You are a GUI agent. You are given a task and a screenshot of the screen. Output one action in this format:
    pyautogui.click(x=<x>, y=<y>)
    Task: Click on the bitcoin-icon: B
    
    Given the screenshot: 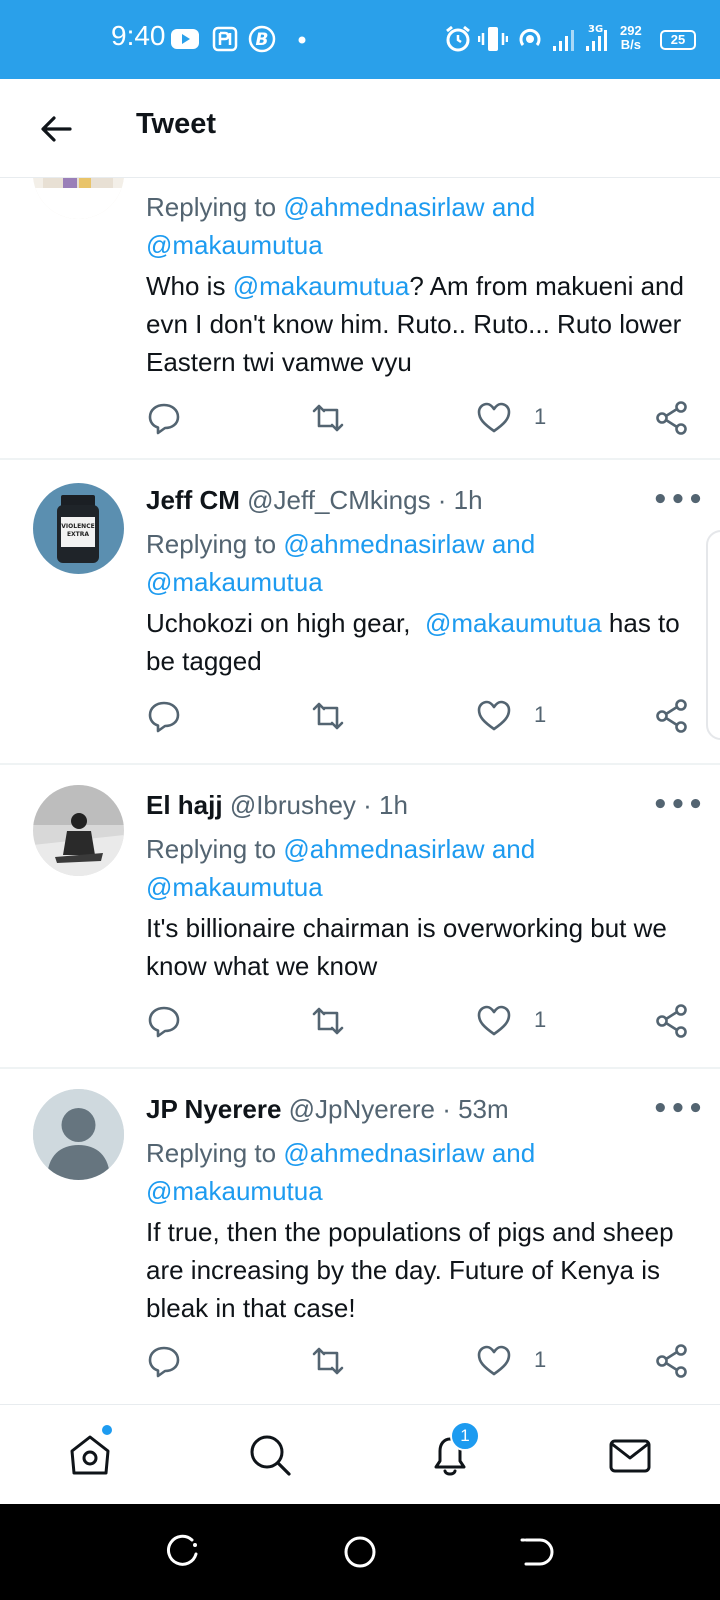 What is the action you would take?
    pyautogui.click(x=262, y=39)
    